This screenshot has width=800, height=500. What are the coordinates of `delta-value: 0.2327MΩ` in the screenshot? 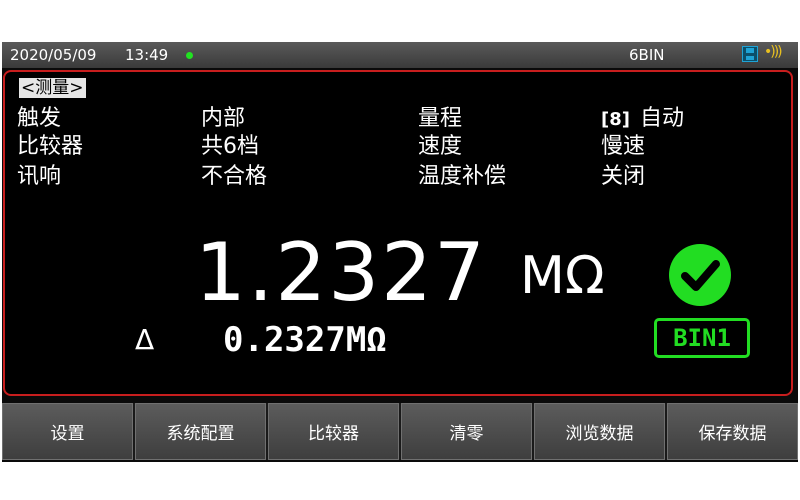 It's located at (305, 340).